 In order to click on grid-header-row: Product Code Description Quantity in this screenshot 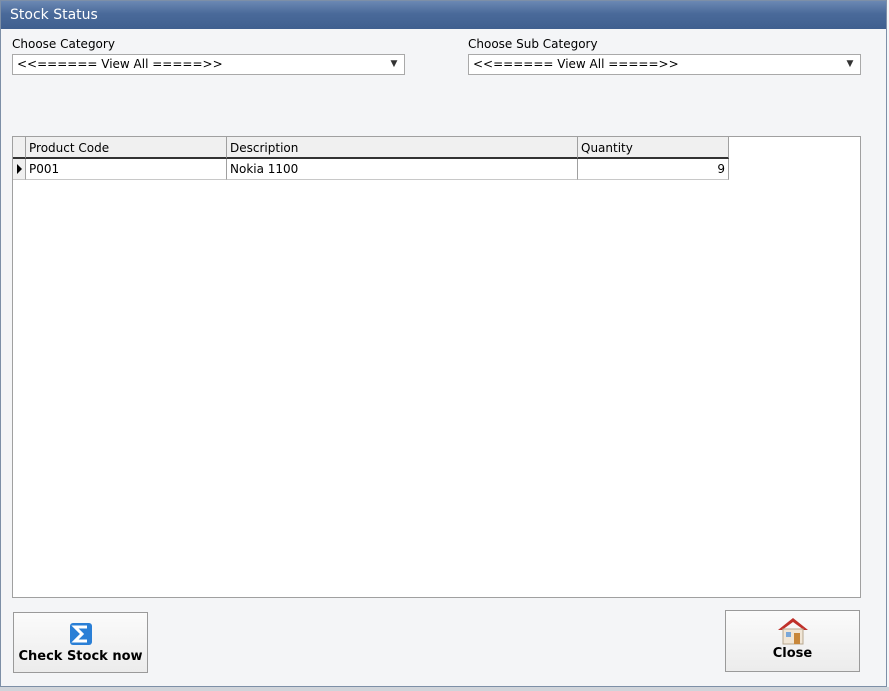, I will do `click(371, 148)`.